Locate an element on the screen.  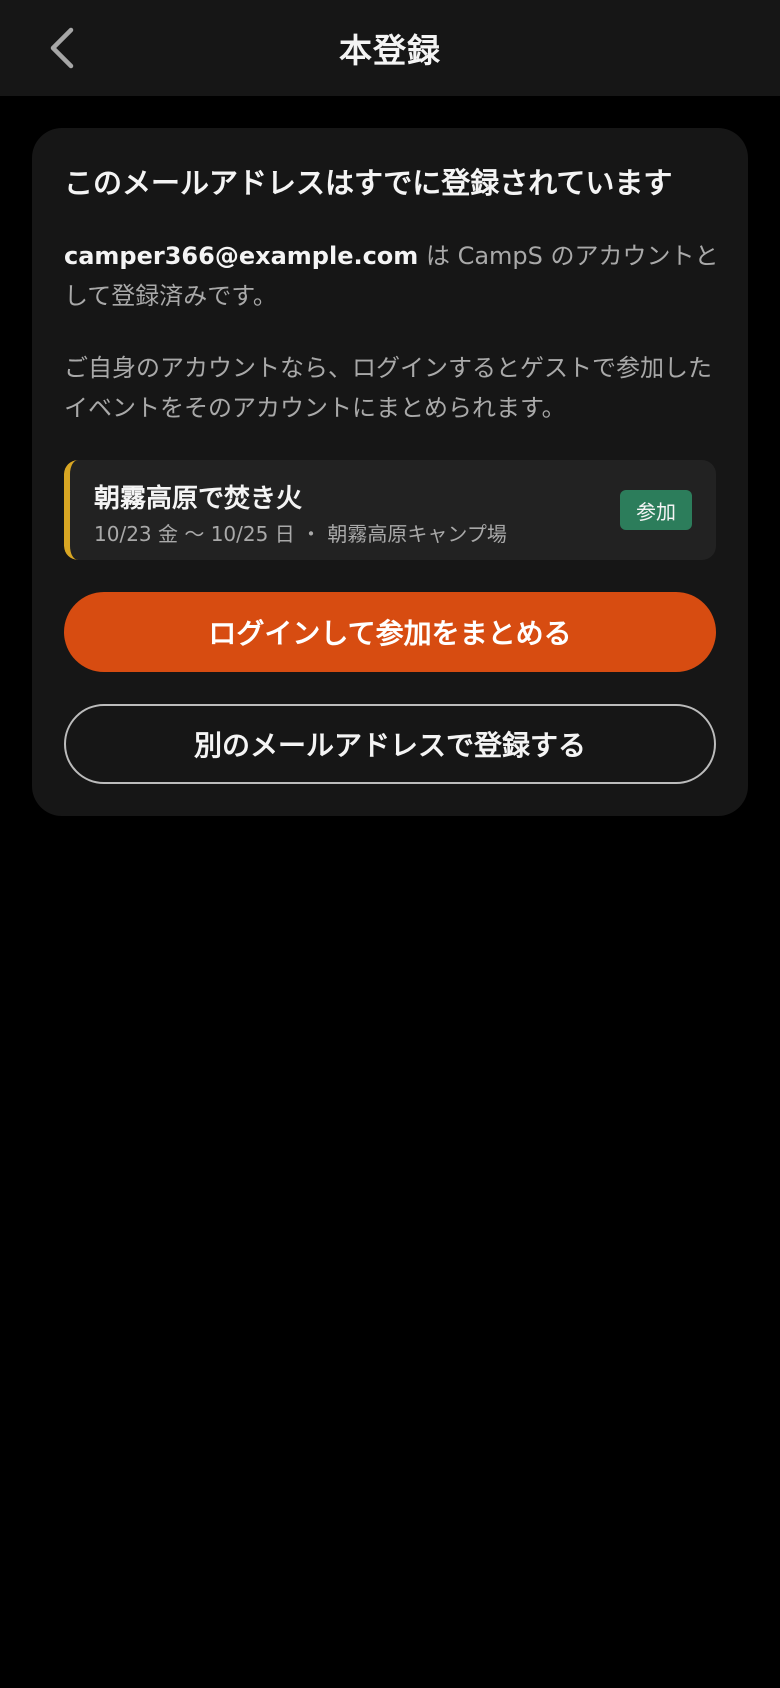
card-heading: このメールアドレスはすでに登録されています is located at coordinates (368, 183).